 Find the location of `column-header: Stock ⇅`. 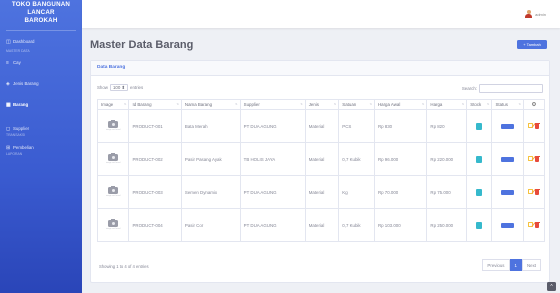

column-header: Stock ⇅ is located at coordinates (479, 104).